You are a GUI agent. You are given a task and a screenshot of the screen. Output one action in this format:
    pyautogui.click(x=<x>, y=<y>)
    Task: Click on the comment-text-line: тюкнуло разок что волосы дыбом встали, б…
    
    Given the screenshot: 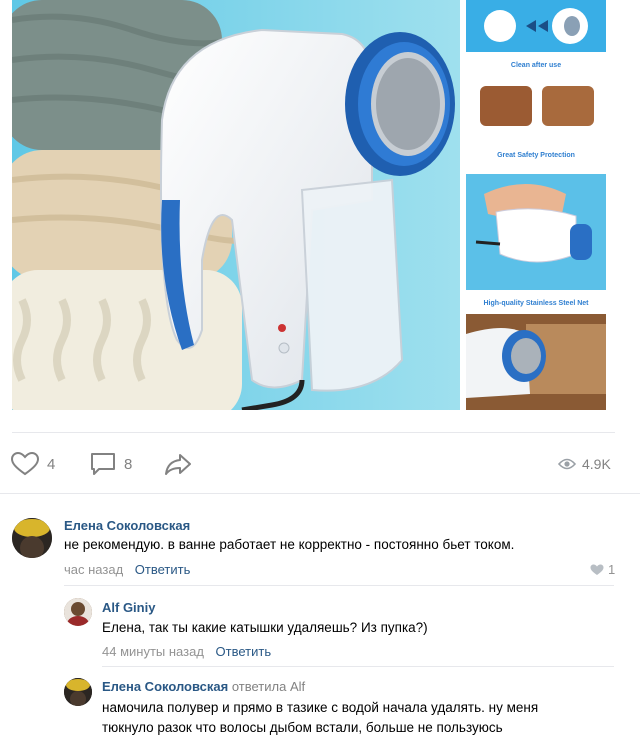 What is the action you would take?
    pyautogui.click(x=302, y=727)
    